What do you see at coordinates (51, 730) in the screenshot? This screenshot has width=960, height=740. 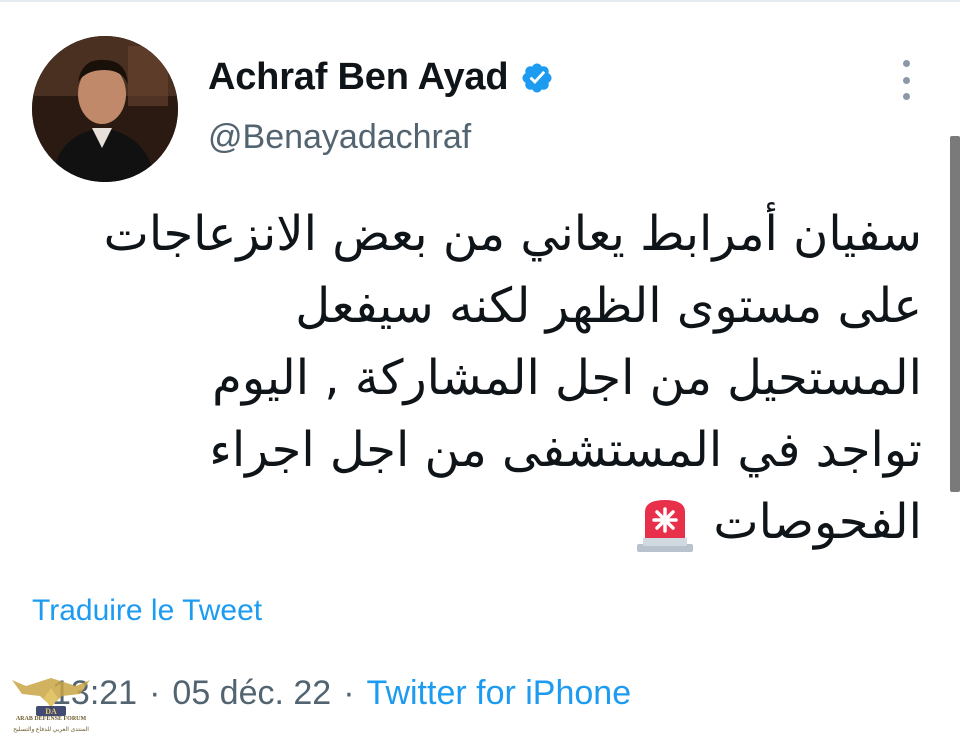 I see `watermark-subtitle: المنتدى العربي للدفاع والتسليح` at bounding box center [51, 730].